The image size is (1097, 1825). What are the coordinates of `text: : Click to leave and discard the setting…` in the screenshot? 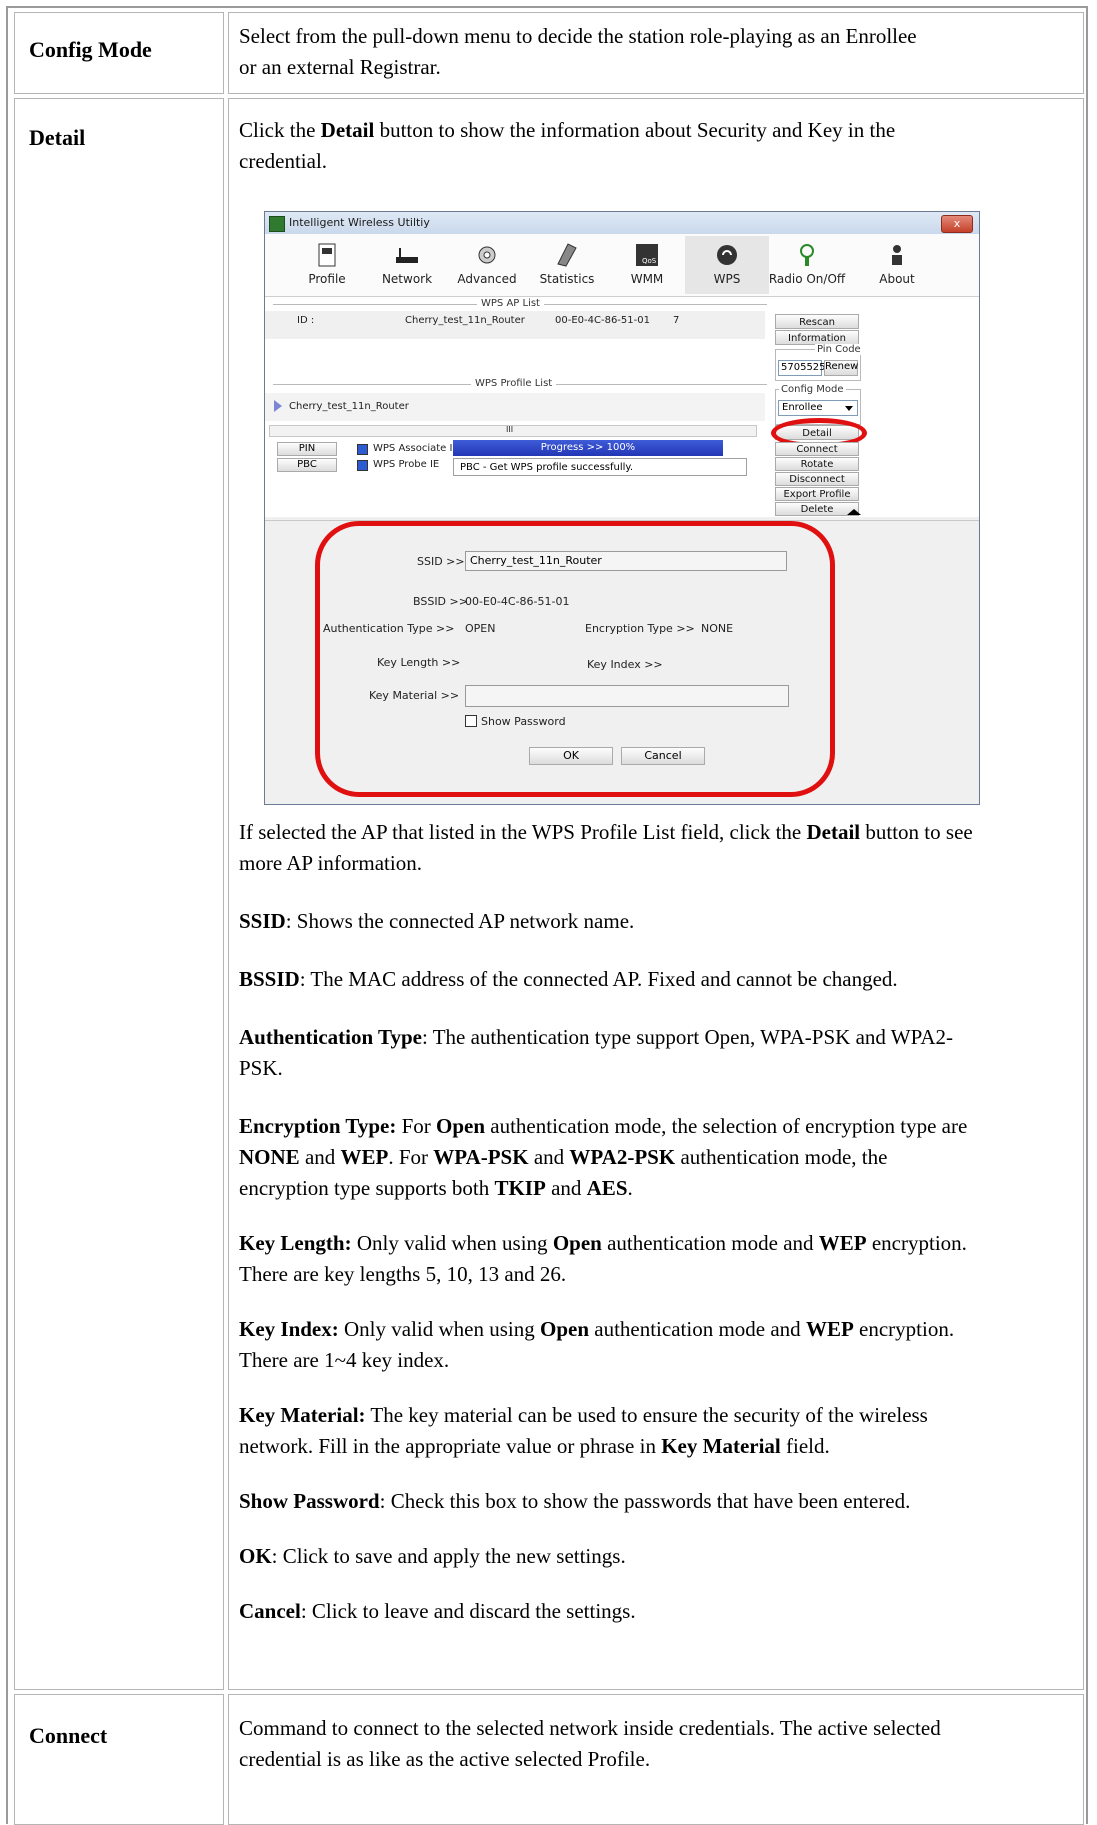 It's located at (468, 1611).